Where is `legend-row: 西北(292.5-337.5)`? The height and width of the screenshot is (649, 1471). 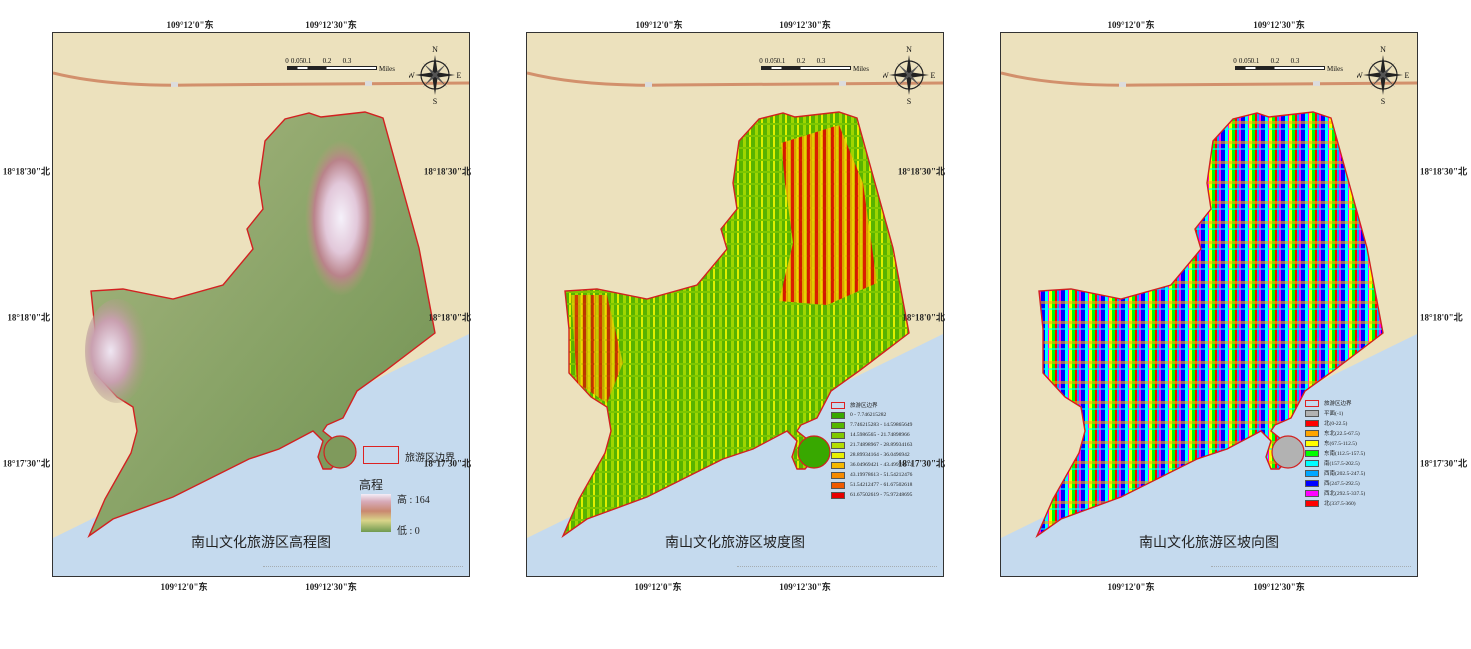 legend-row: 西北(292.5-337.5) is located at coordinates (1357, 493).